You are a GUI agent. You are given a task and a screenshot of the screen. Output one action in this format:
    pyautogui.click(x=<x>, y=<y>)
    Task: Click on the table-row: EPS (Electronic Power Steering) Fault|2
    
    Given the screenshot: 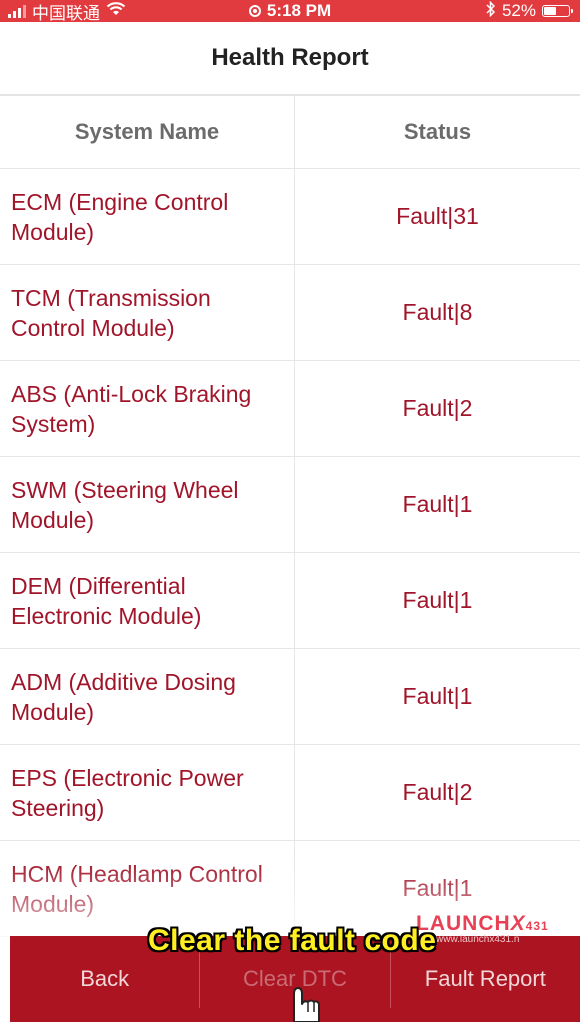 What is the action you would take?
    pyautogui.click(x=290, y=793)
    